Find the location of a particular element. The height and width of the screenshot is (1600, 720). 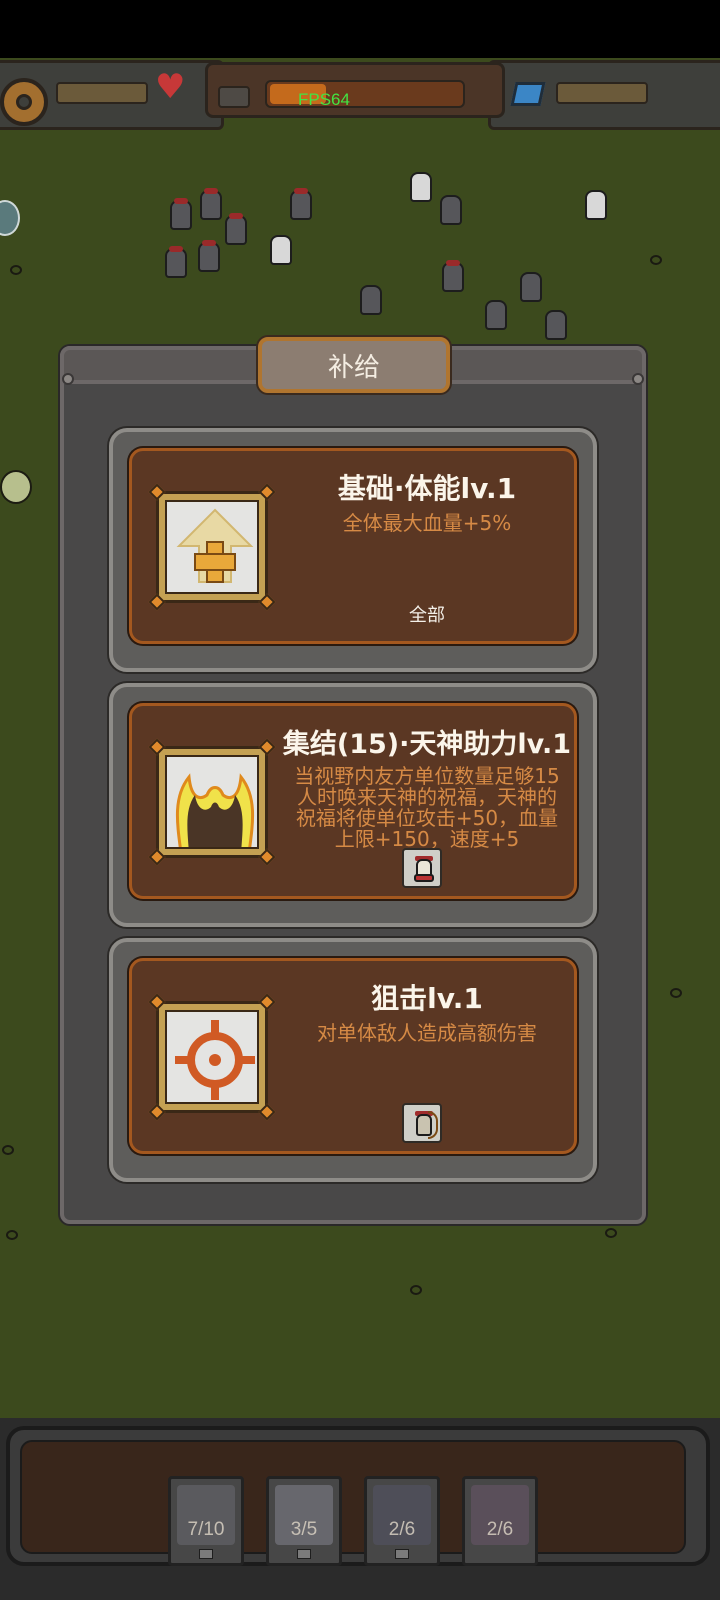

army-slot-horned-warrior: 2/6 is located at coordinates (402, 1521).